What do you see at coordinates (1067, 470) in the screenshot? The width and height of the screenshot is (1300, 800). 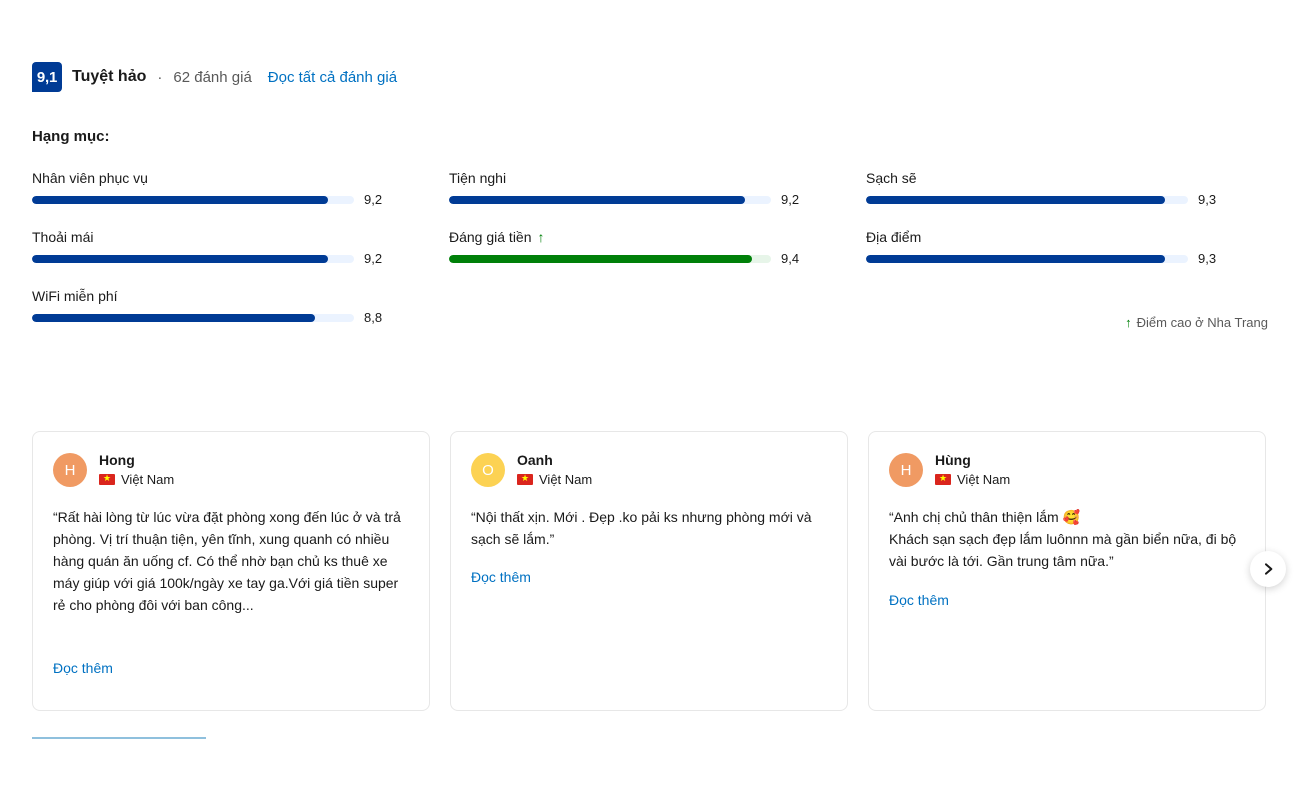 I see `reviewer: H Hùng Việt Nam` at bounding box center [1067, 470].